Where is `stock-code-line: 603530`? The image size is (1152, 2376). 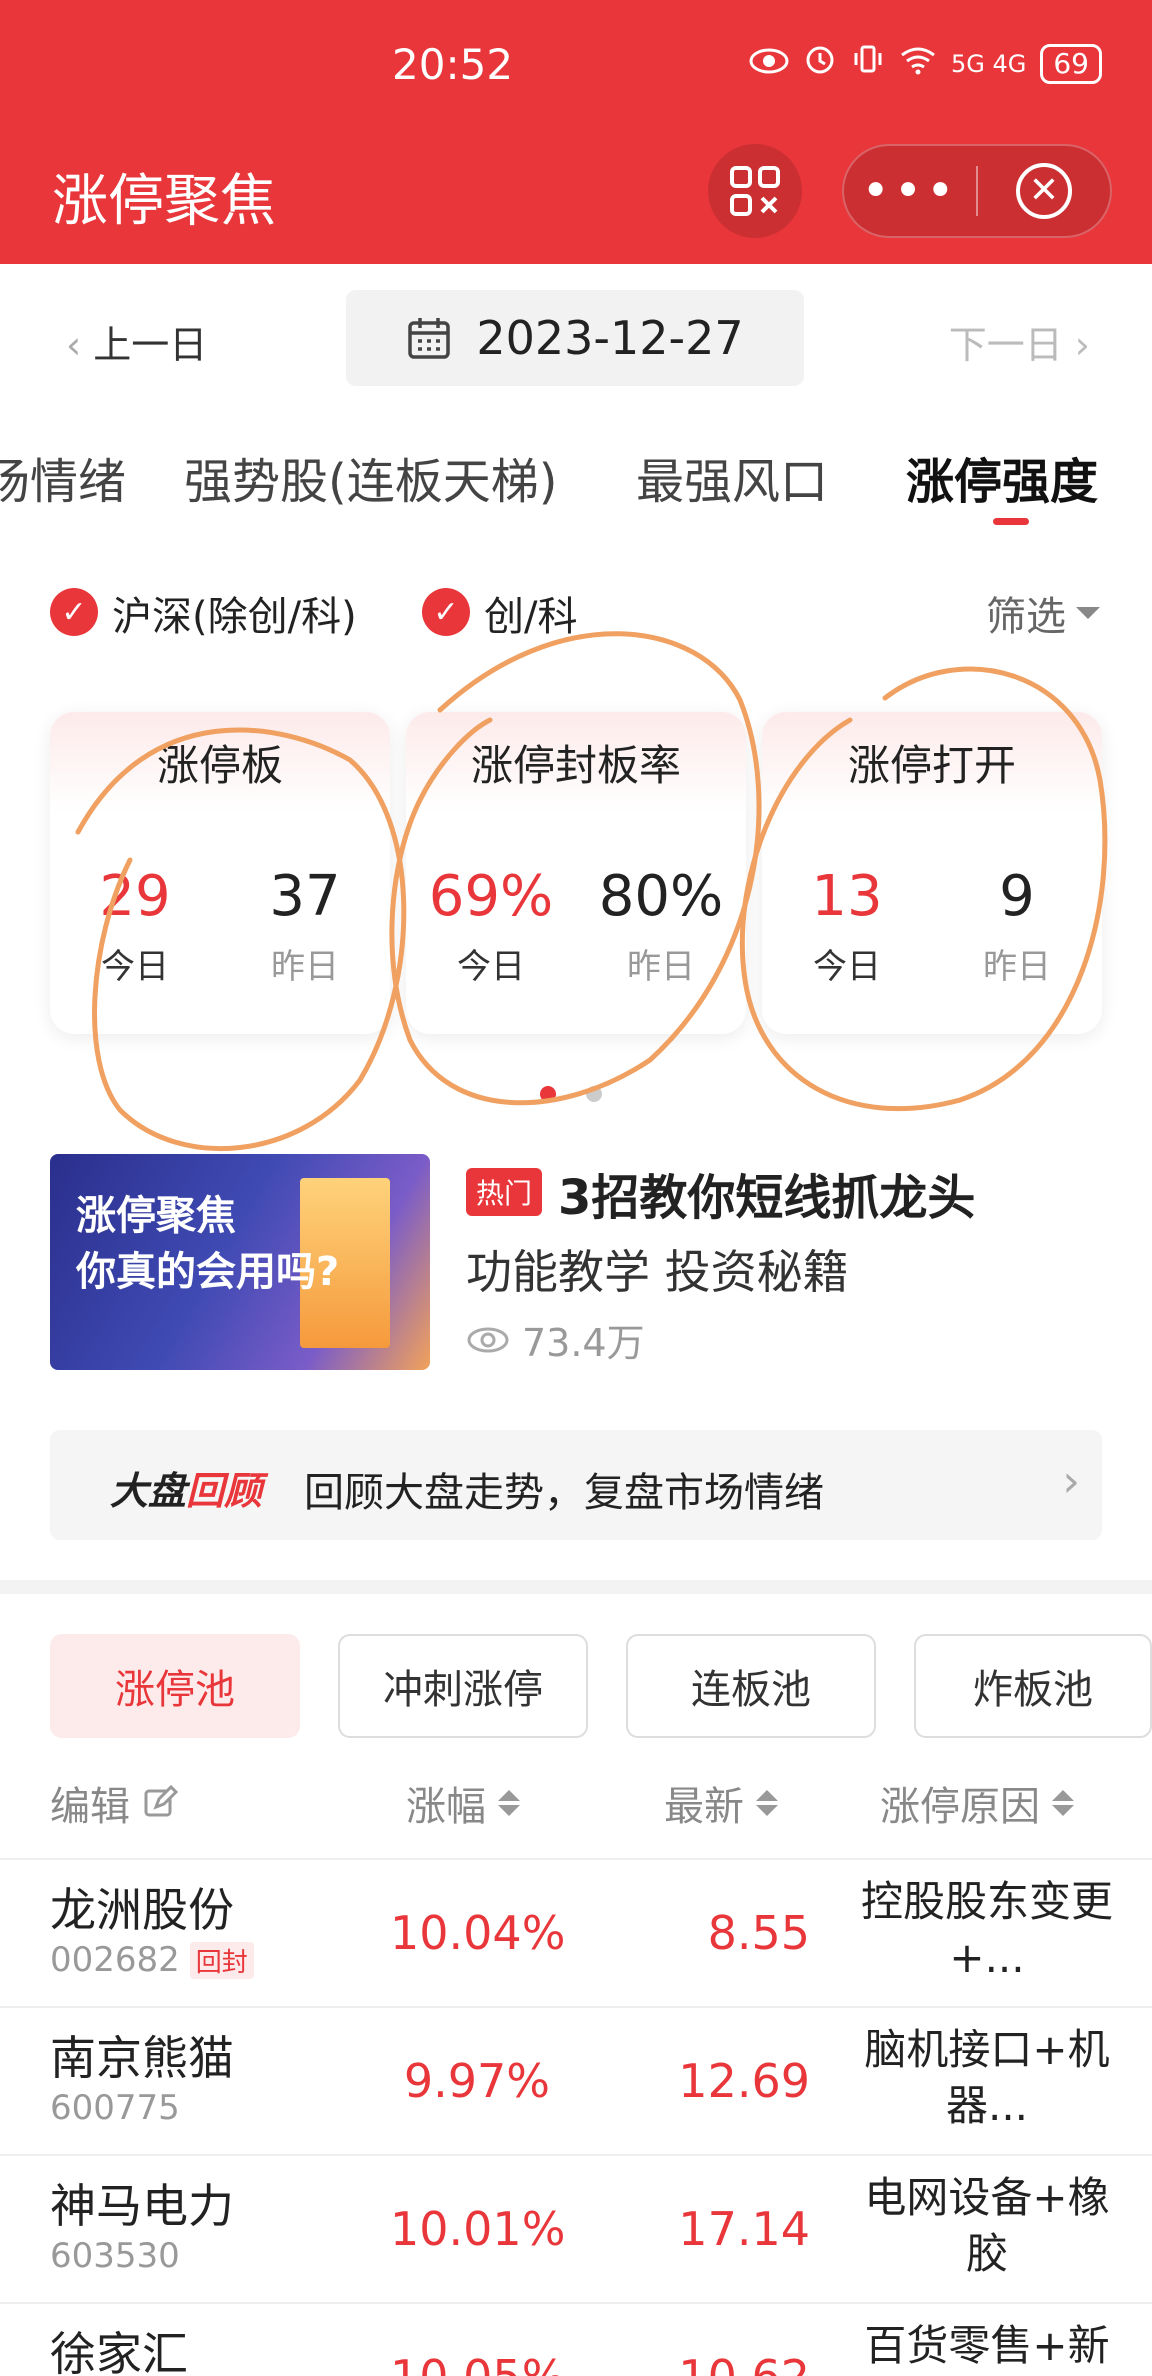 stock-code-line: 603530 is located at coordinates (115, 2256).